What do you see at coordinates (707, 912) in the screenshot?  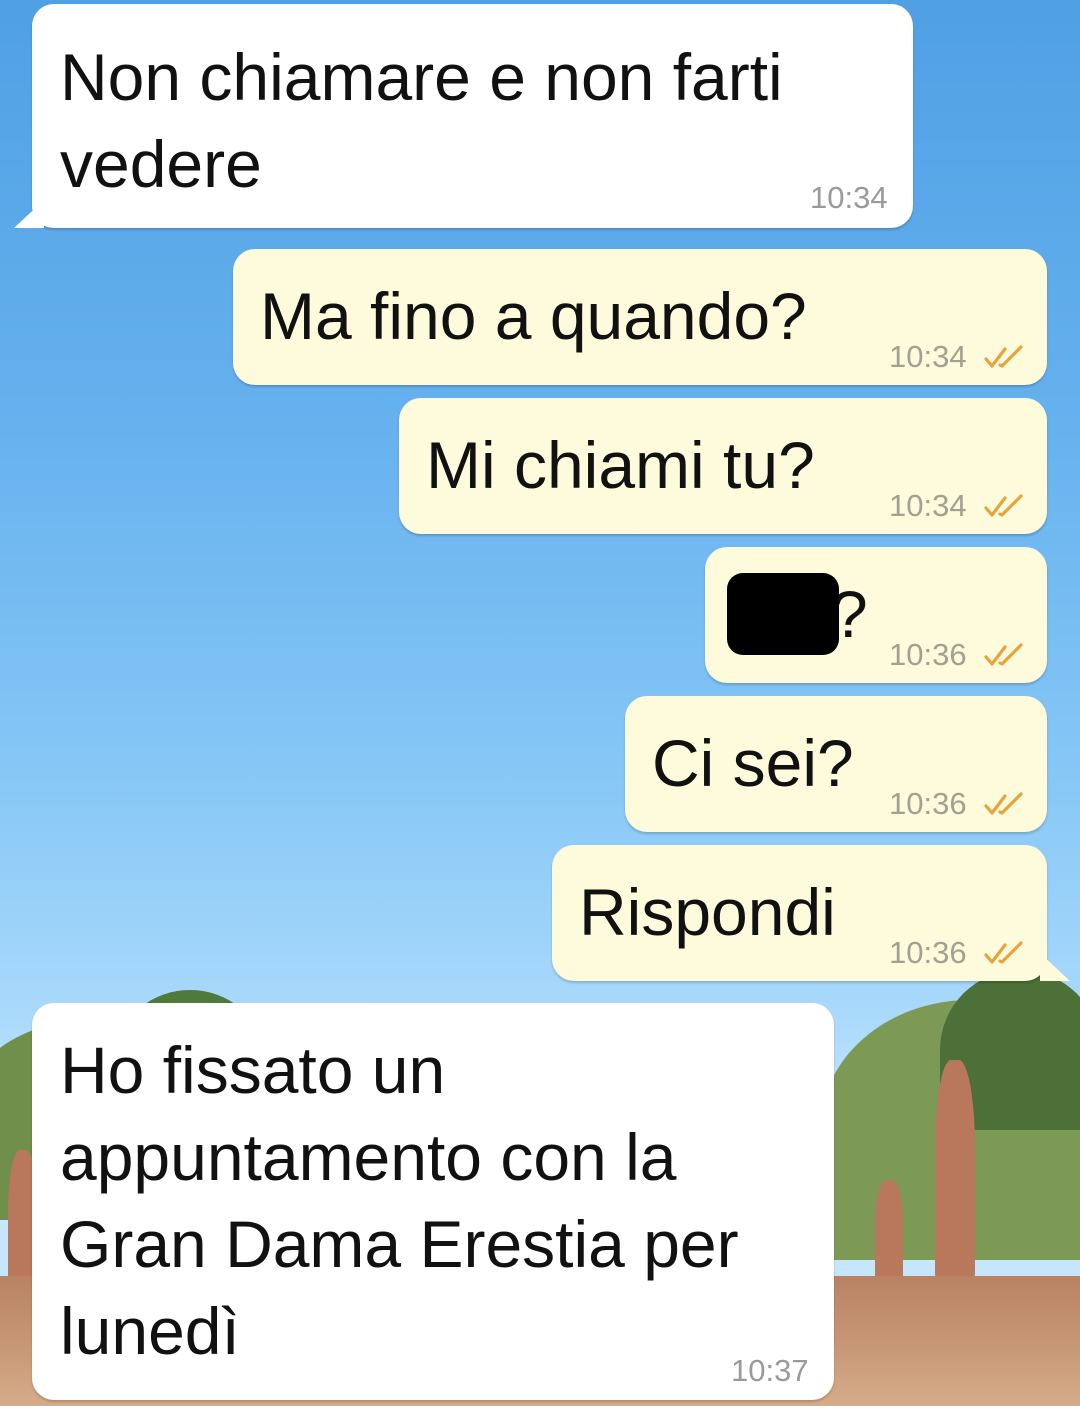 I see `message-text: Rispondi` at bounding box center [707, 912].